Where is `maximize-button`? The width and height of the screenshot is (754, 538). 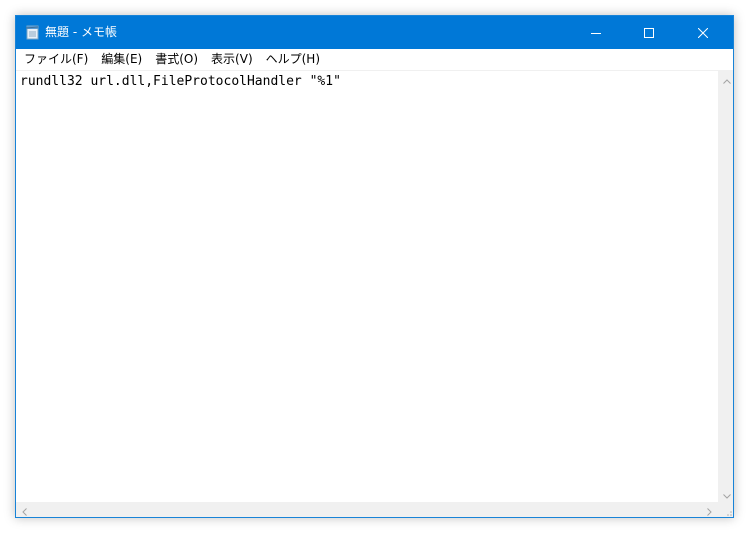 maximize-button is located at coordinates (649, 32).